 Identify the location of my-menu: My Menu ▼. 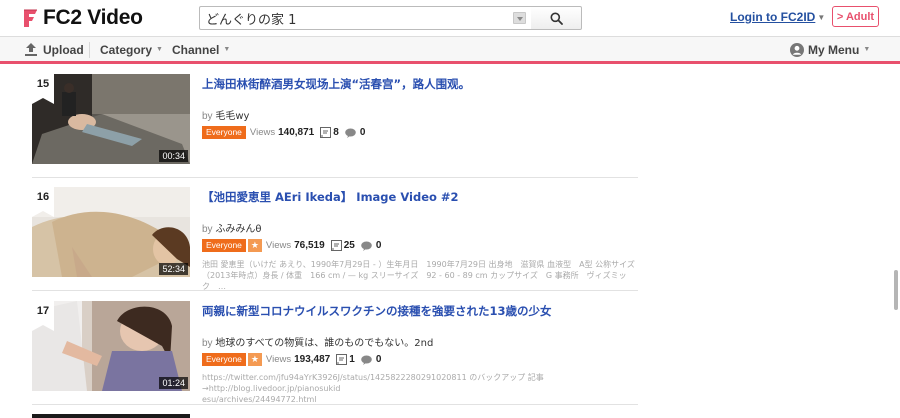
(830, 49).